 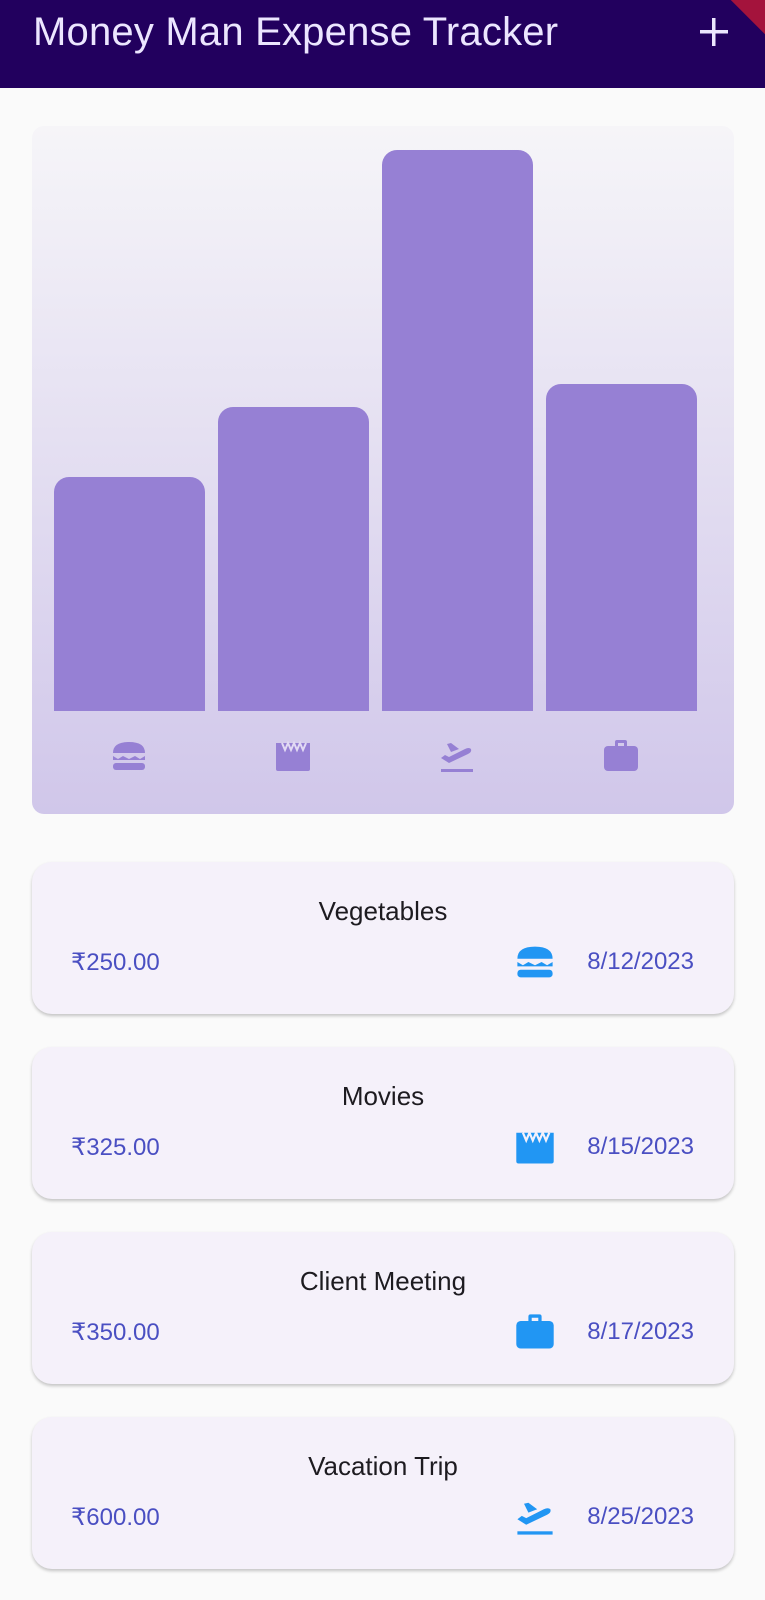 I want to click on plus-icon, so click(x=714, y=32).